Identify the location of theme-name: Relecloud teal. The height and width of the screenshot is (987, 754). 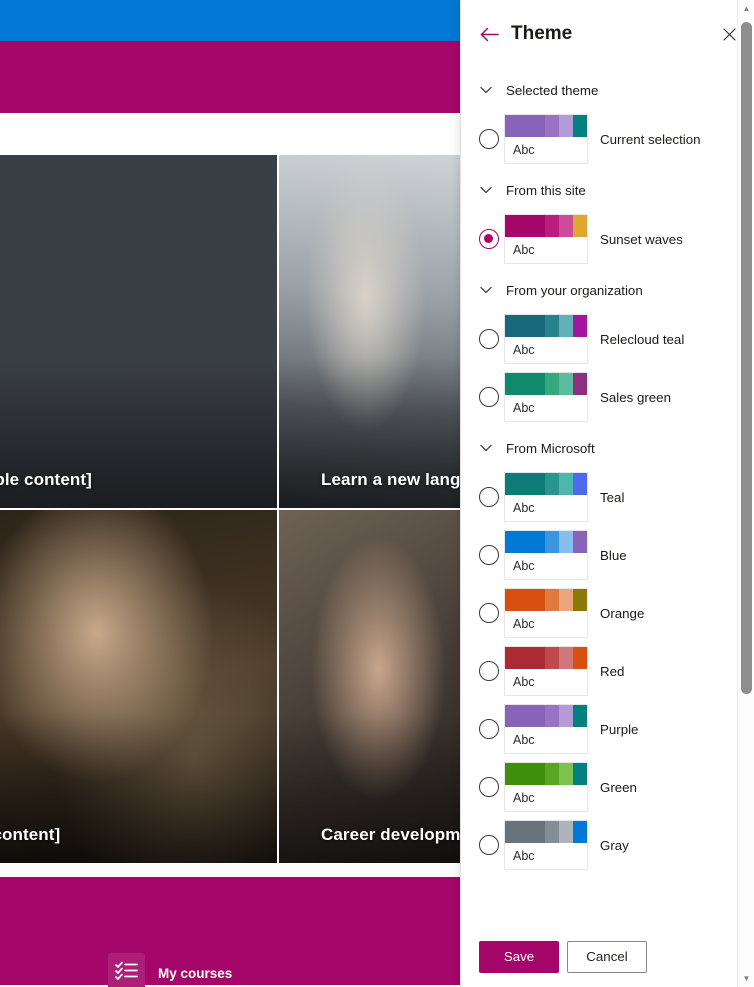
(642, 339).